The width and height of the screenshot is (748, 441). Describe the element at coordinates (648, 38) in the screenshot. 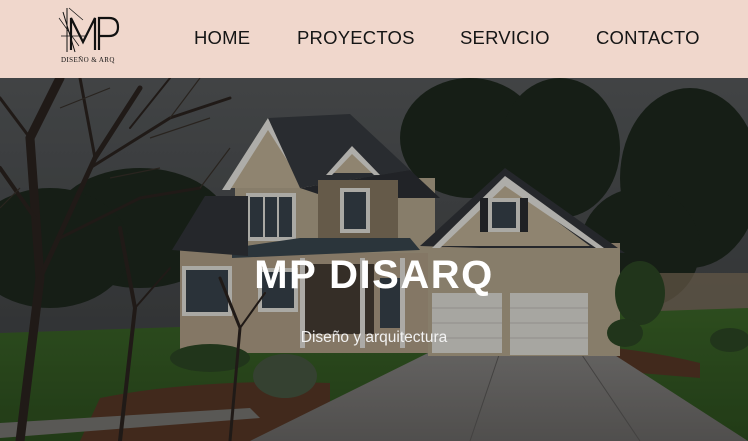

I see `nav-item-contacto: CONTACTO` at that location.